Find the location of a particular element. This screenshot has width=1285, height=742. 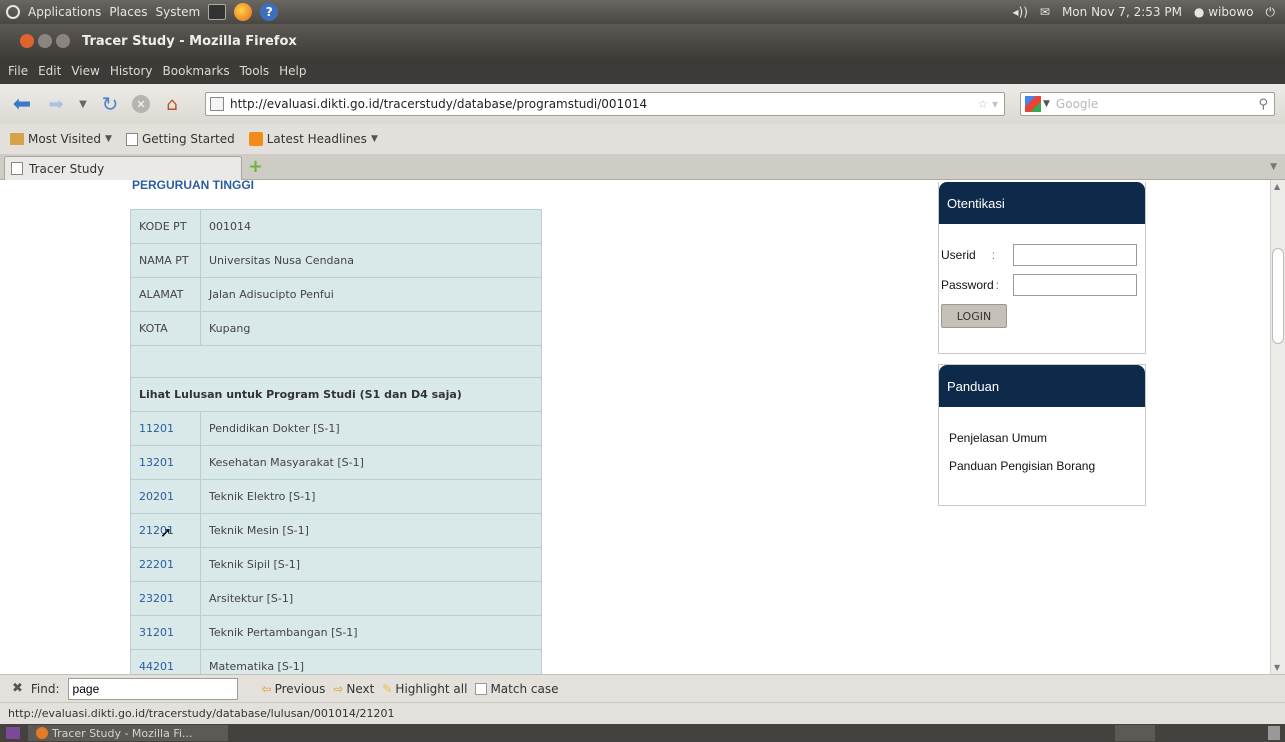

arrow-right-icon: ⇨ is located at coordinates (338, 688).